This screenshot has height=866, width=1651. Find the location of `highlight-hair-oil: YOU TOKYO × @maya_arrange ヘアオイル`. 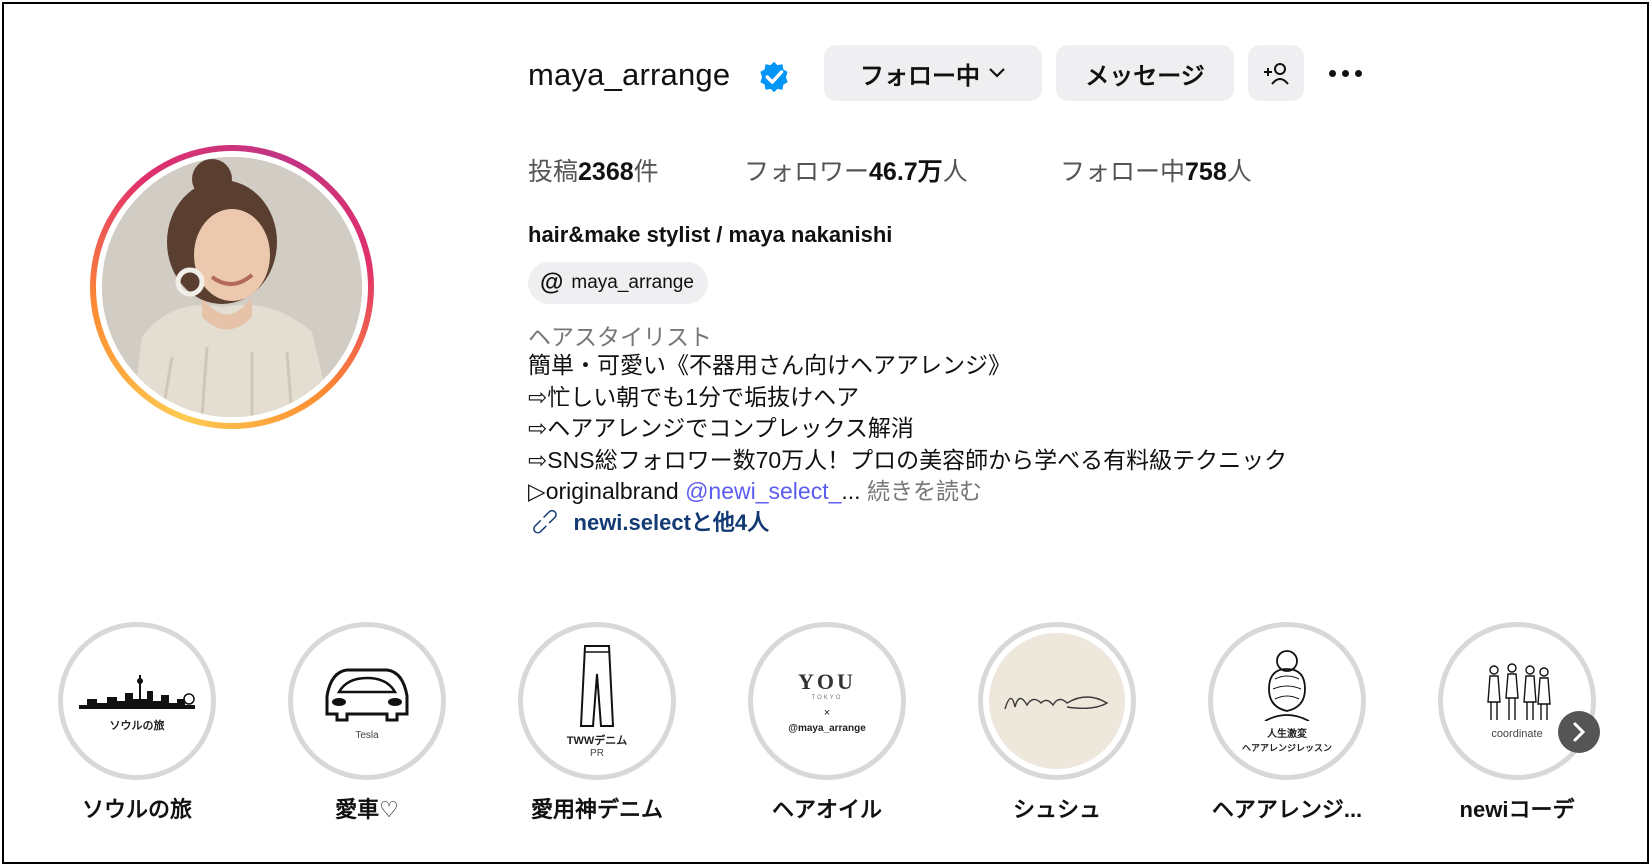

highlight-hair-oil: YOU TOKYO × @maya_arrange ヘアオイル is located at coordinates (827, 723).